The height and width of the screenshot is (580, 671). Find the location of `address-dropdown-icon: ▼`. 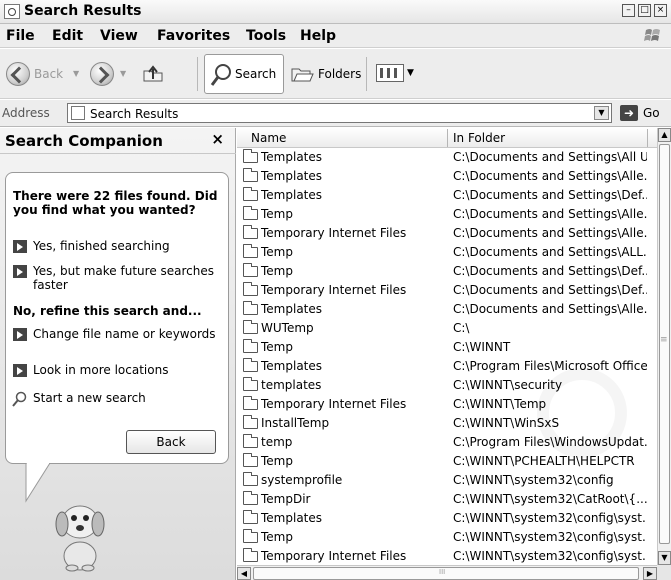

address-dropdown-icon: ▼ is located at coordinates (601, 113).